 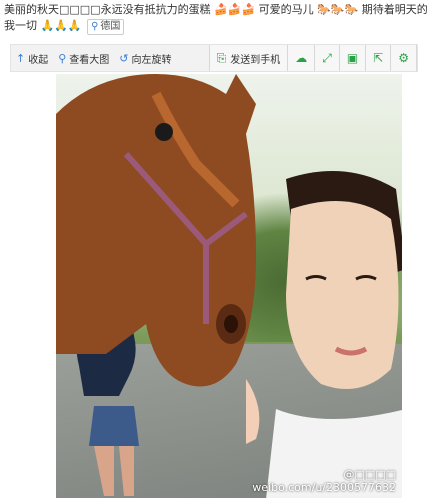 I want to click on phone-icon: ⎘, so click(x=221, y=57).